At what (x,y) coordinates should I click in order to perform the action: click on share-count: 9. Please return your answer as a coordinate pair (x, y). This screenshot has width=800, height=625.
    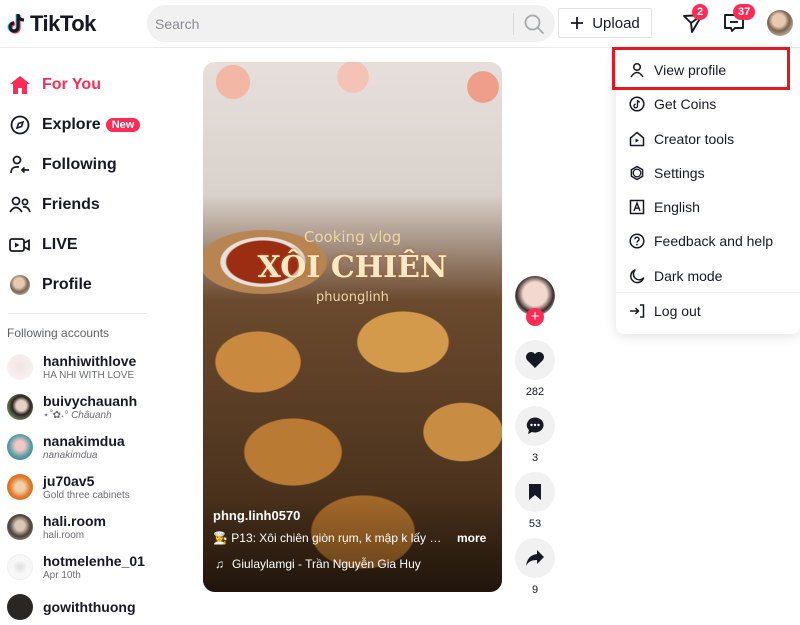
    Looking at the image, I should click on (535, 590).